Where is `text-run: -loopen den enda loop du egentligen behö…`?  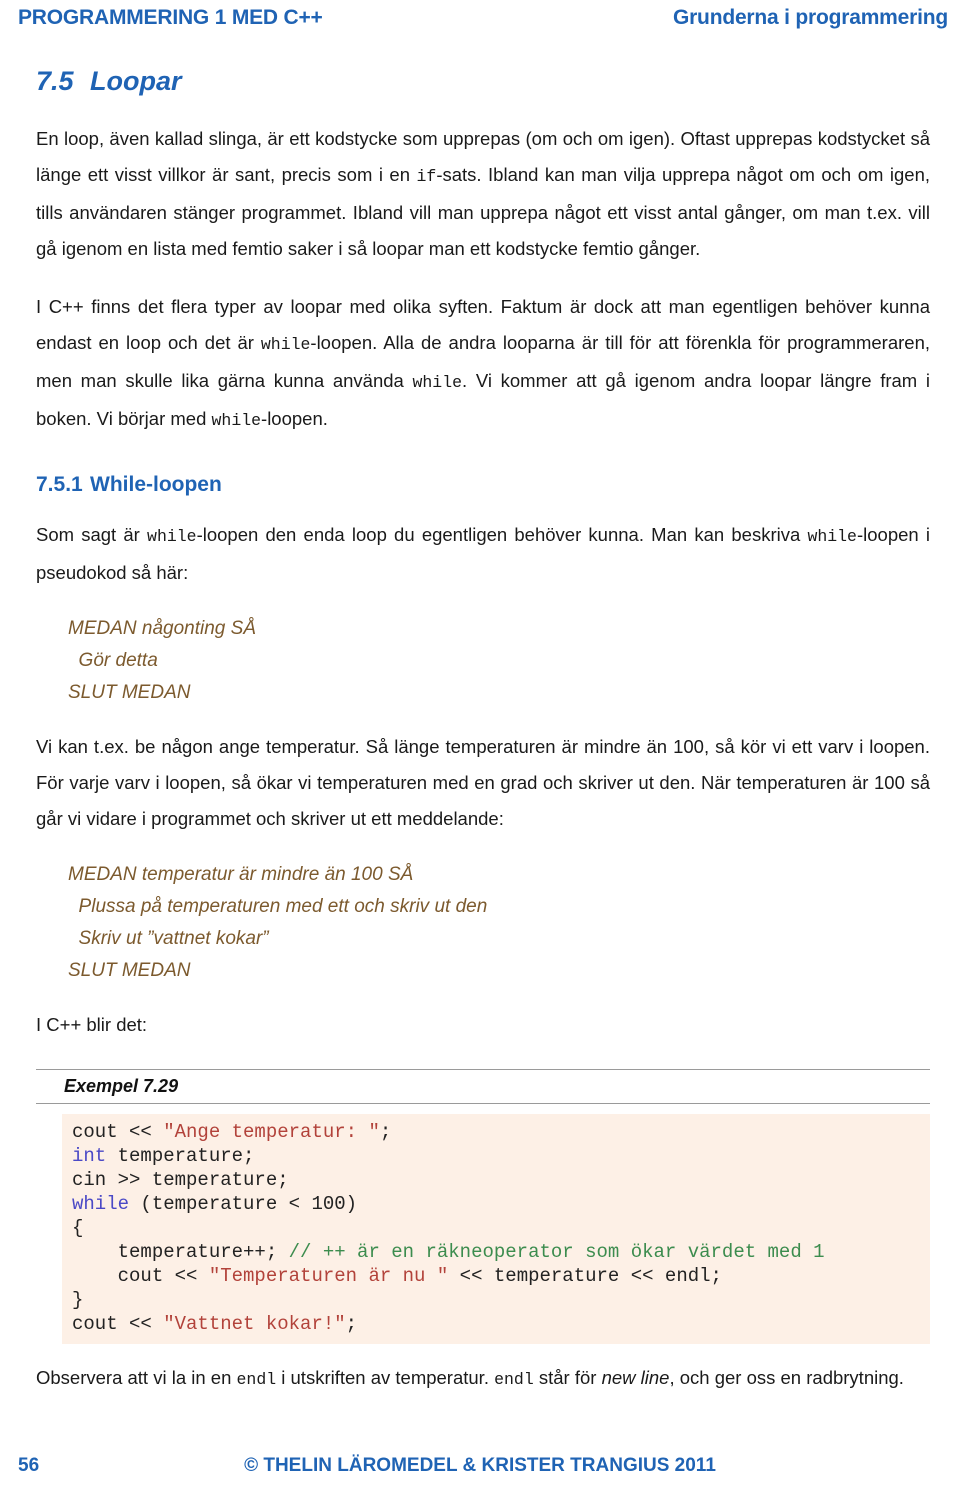
text-run: -loopen den enda loop du egentligen behö… is located at coordinates (502, 534).